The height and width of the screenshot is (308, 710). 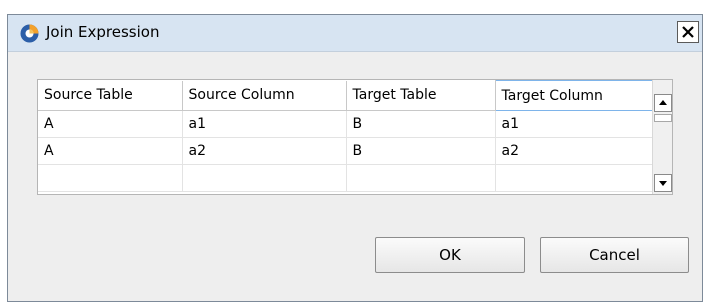 I want to click on table-row: A a1 B a1, so click(x=345, y=124).